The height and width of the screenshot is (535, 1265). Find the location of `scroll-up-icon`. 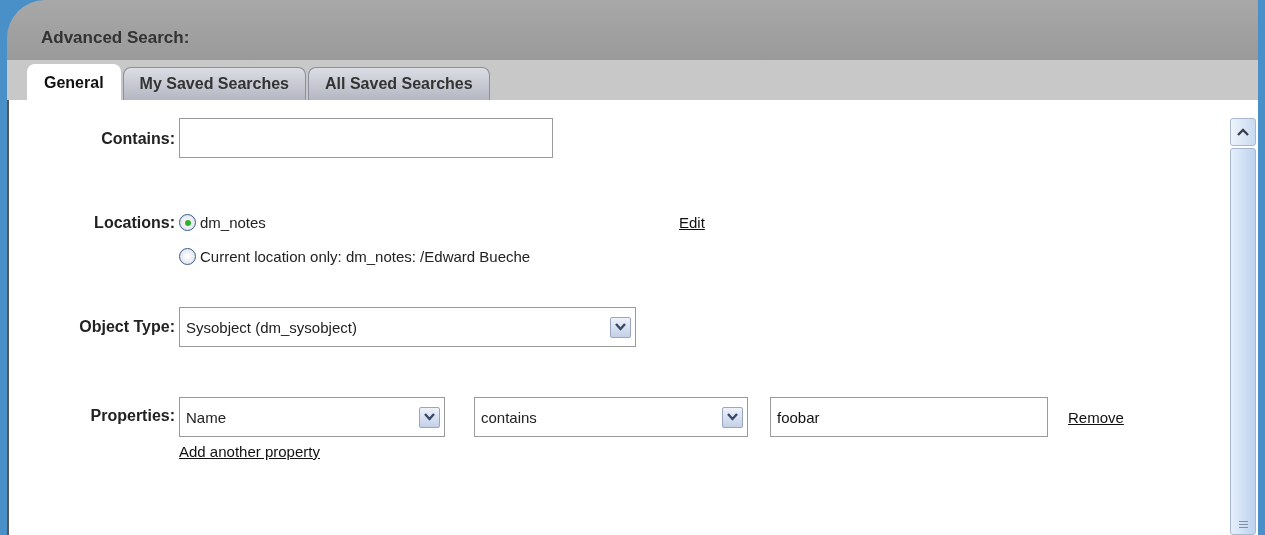

scroll-up-icon is located at coordinates (1243, 132).